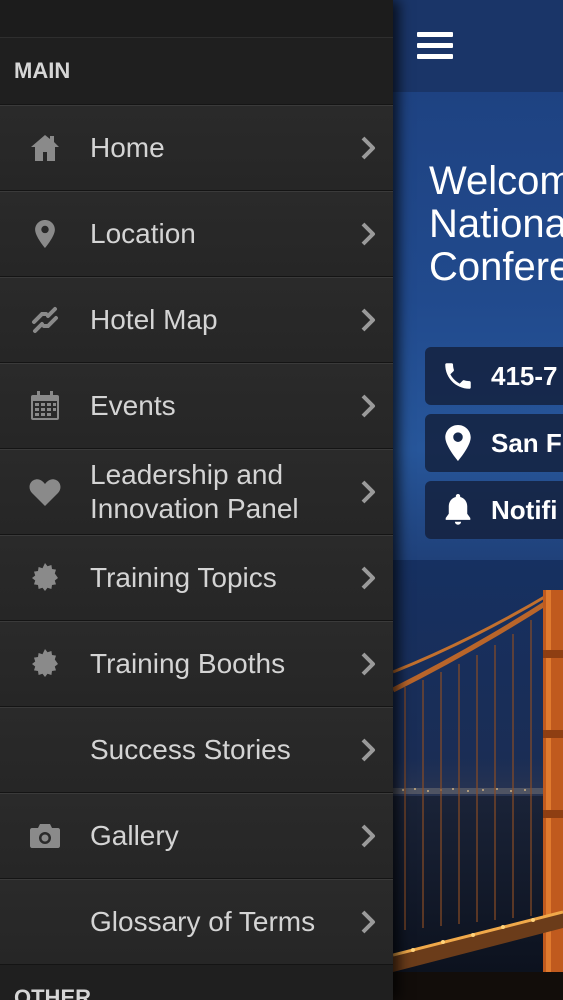  What do you see at coordinates (45, 406) in the screenshot?
I see `calendar-icon` at bounding box center [45, 406].